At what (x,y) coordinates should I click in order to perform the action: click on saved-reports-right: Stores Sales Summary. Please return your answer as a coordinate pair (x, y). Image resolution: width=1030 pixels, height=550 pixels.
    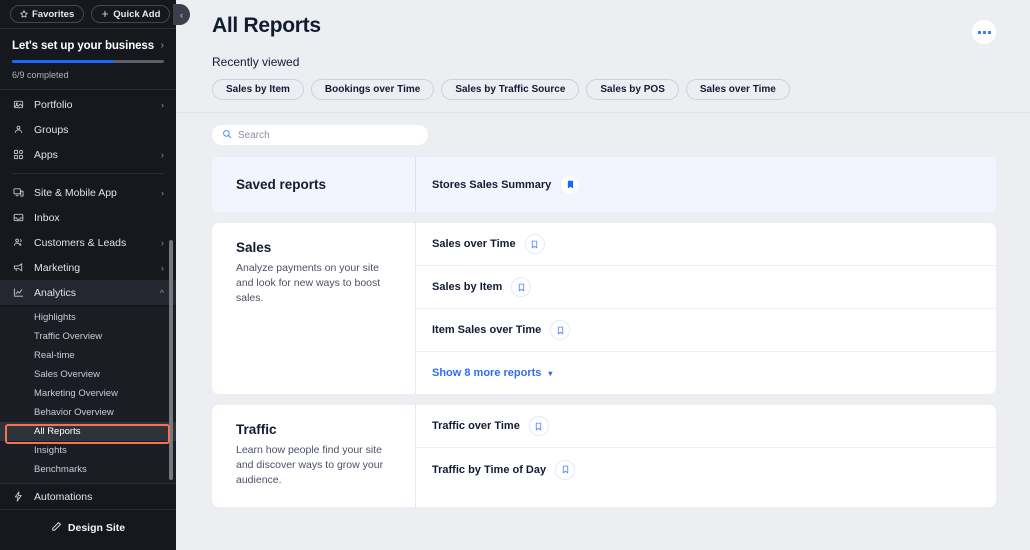
    Looking at the image, I should click on (705, 184).